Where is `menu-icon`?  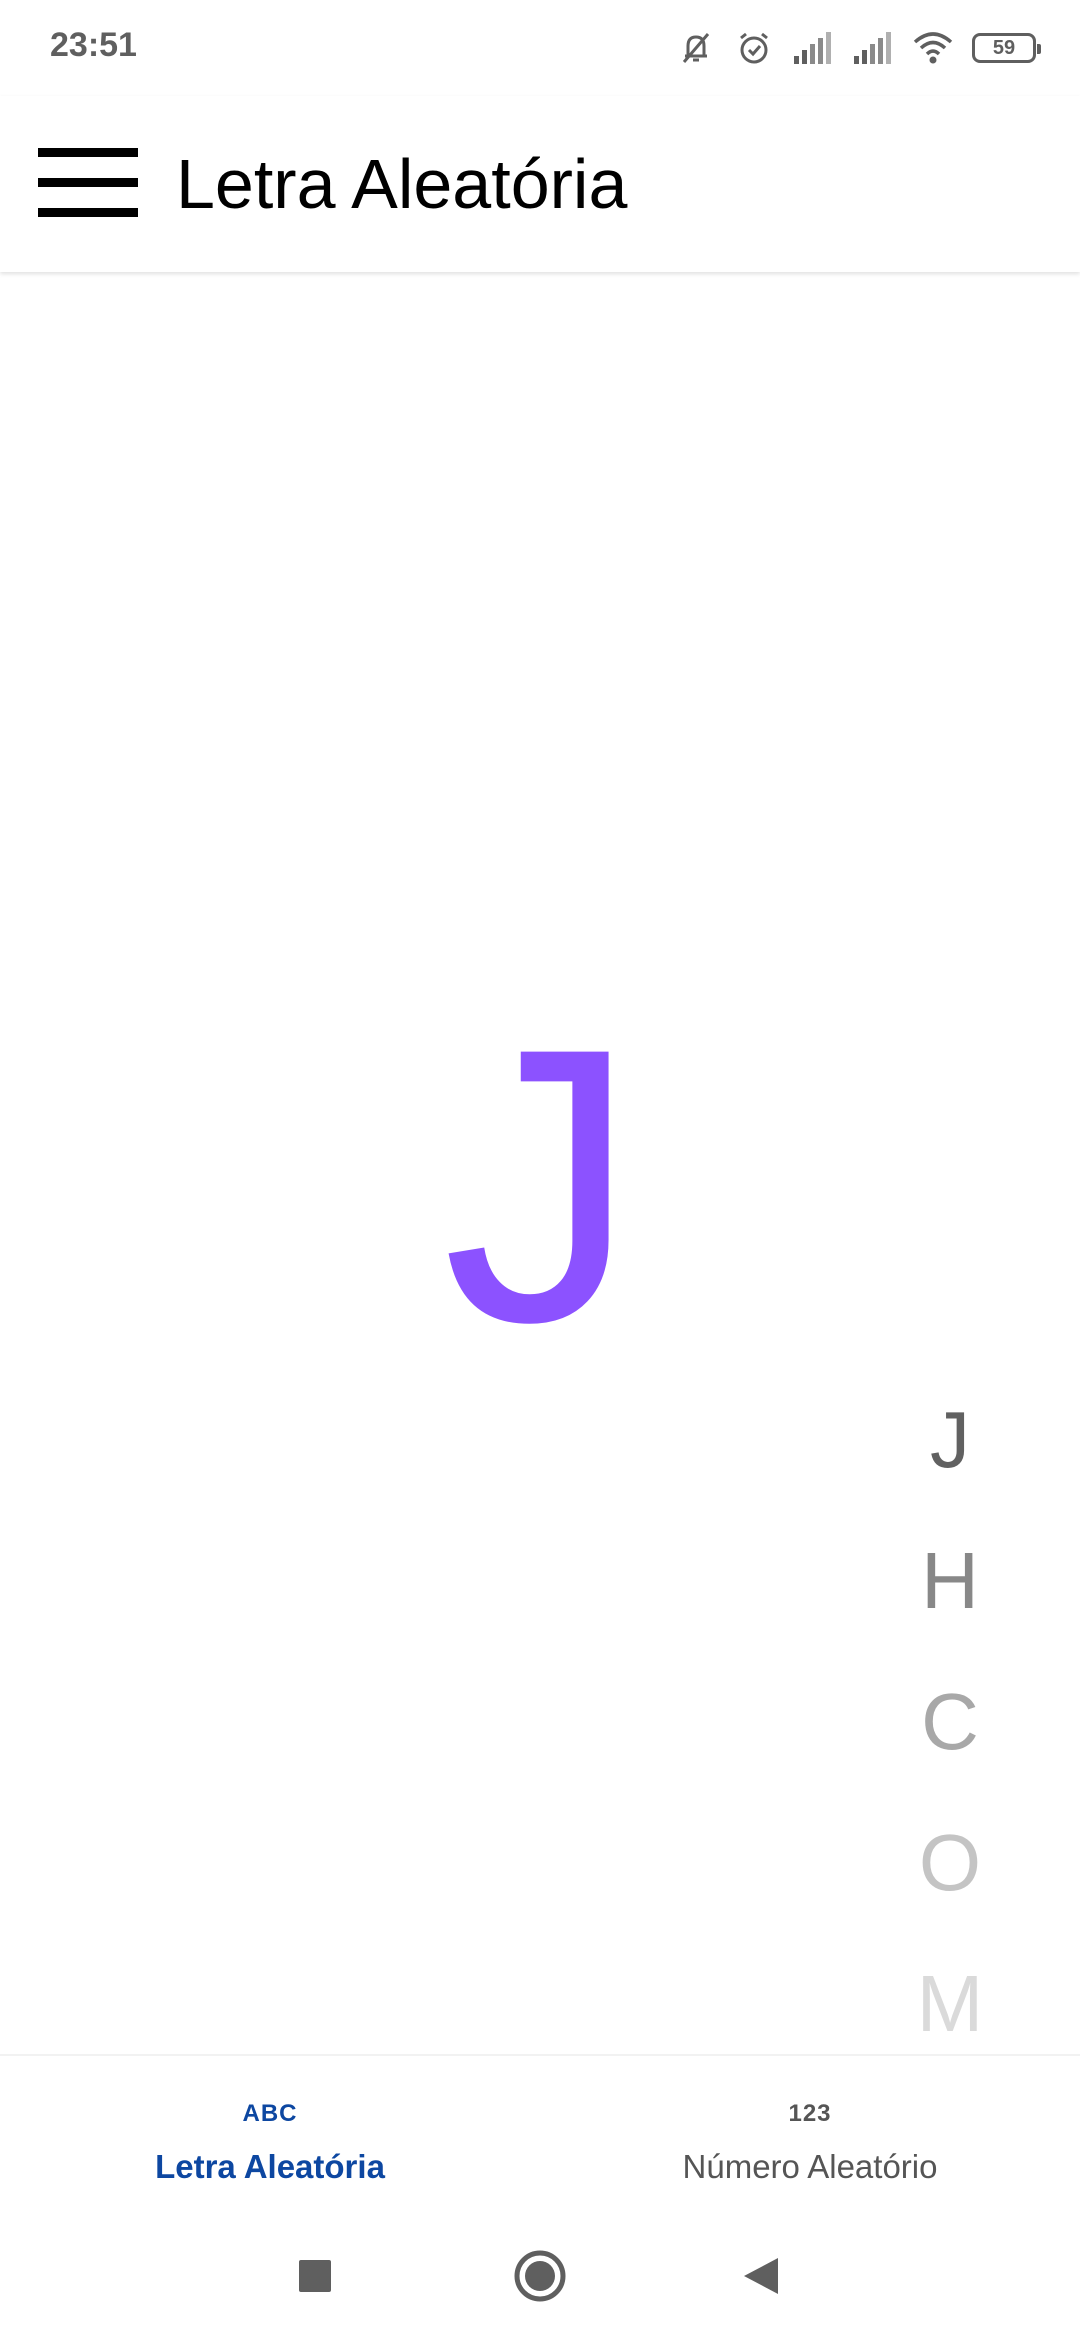 menu-icon is located at coordinates (88, 183).